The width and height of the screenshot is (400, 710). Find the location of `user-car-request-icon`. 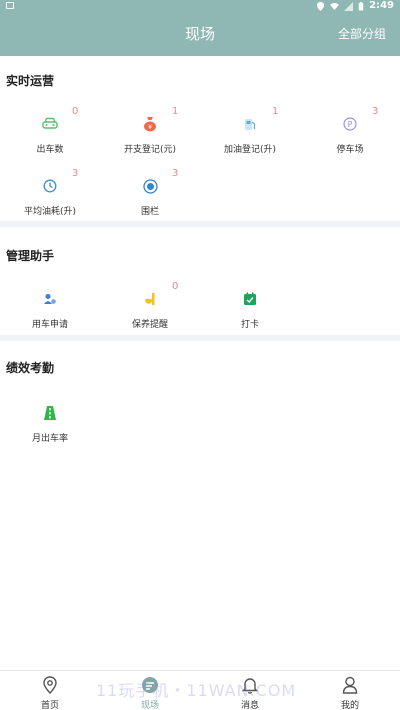

user-car-request-icon is located at coordinates (50, 299).